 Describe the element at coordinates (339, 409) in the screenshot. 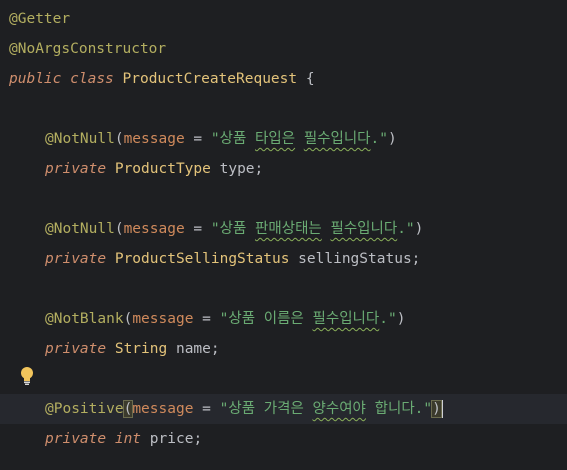

I see `spelling-warning: 양수여야` at that location.